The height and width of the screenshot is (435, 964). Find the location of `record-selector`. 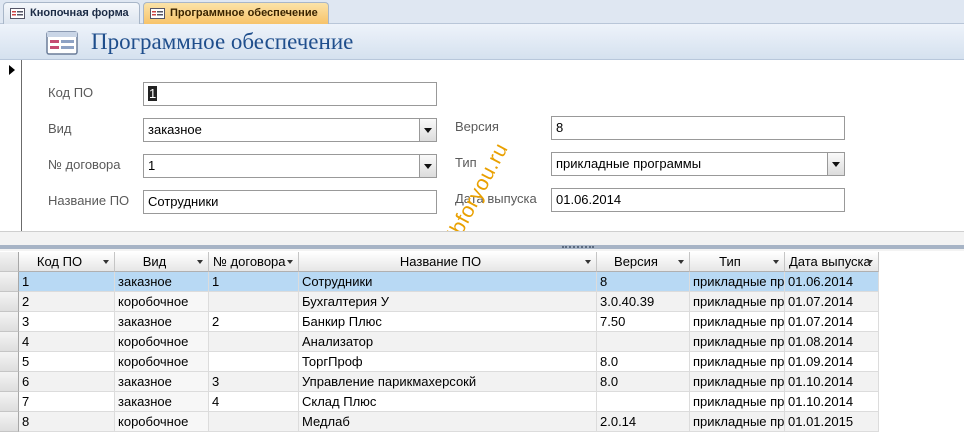

record-selector is located at coordinates (11, 145).